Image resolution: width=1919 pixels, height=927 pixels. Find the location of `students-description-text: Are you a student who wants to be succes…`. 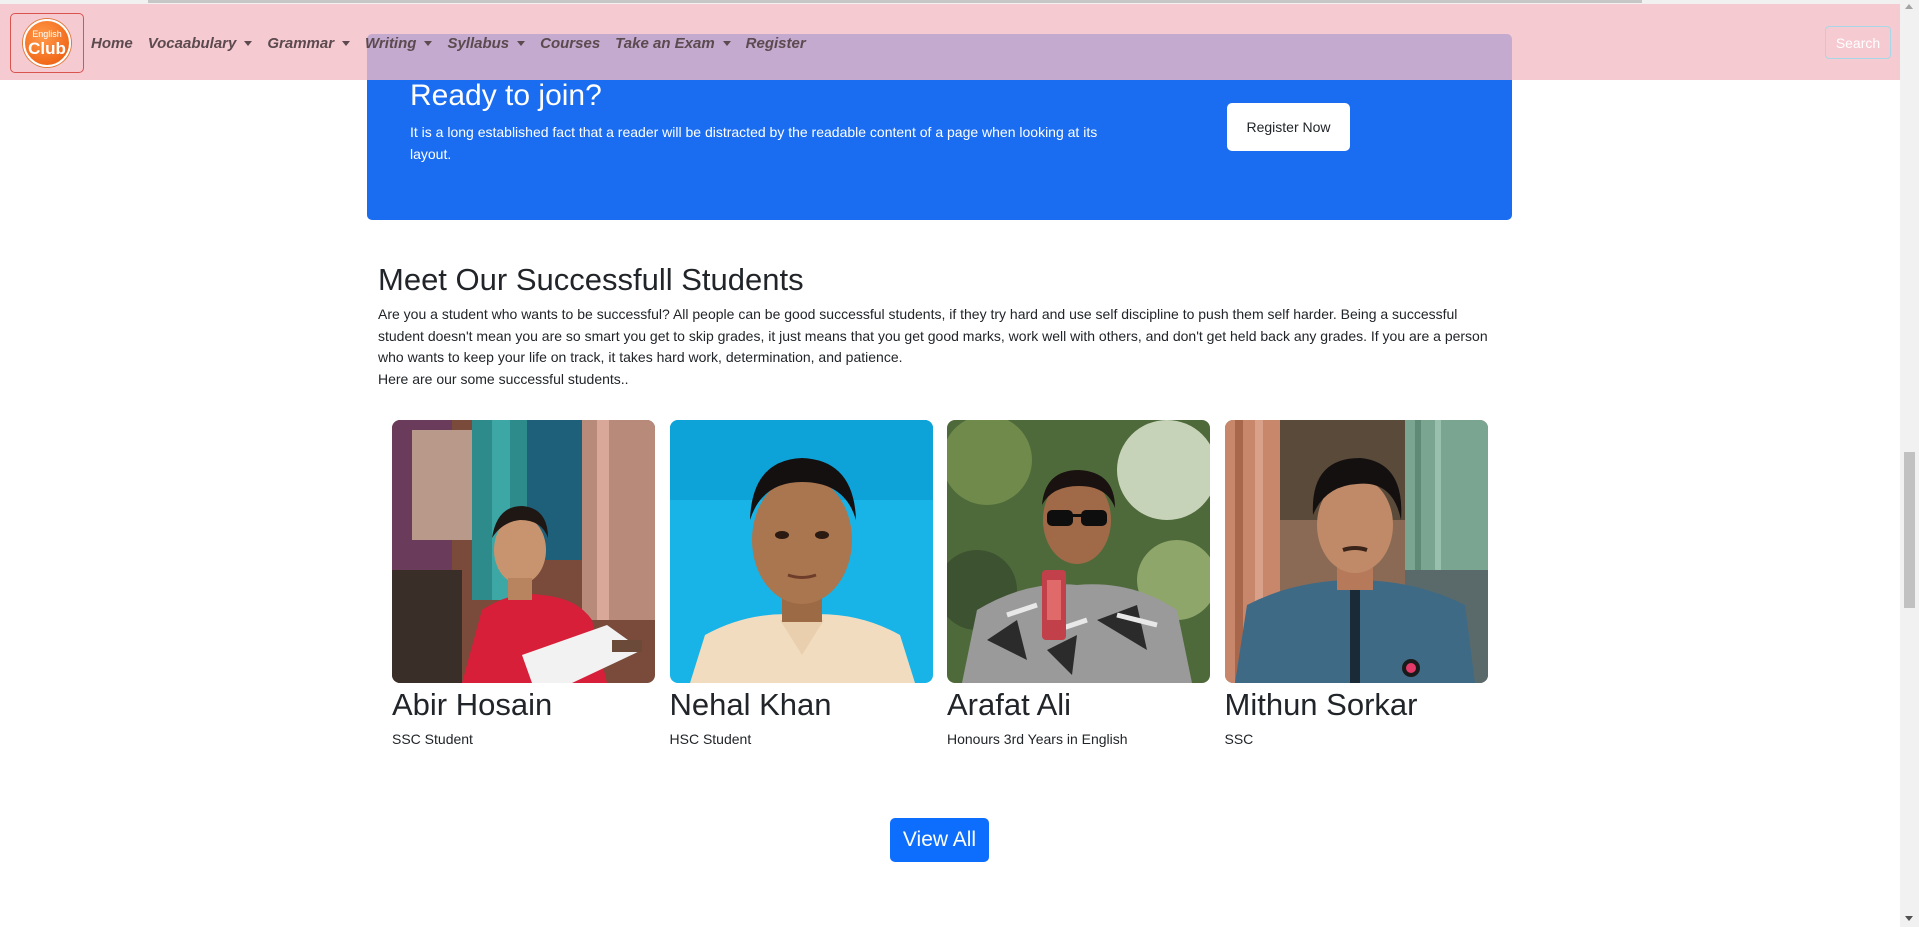

students-description-text: Are you a student who wants to be succes… is located at coordinates (933, 335).